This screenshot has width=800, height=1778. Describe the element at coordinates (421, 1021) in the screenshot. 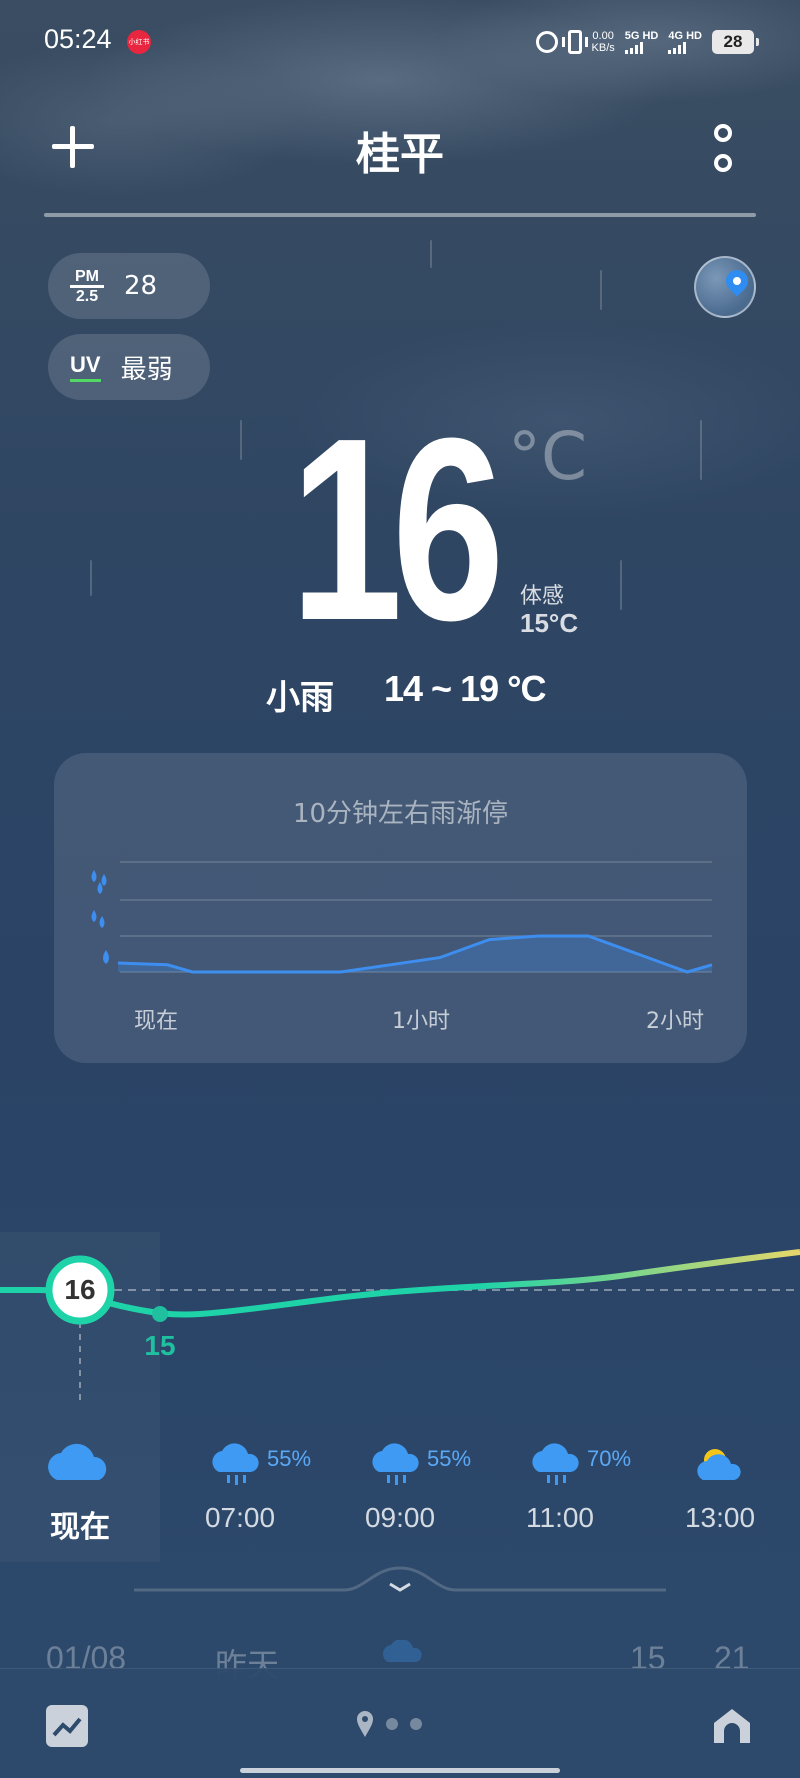

I see `rain-x-label-1h: 1小时` at that location.